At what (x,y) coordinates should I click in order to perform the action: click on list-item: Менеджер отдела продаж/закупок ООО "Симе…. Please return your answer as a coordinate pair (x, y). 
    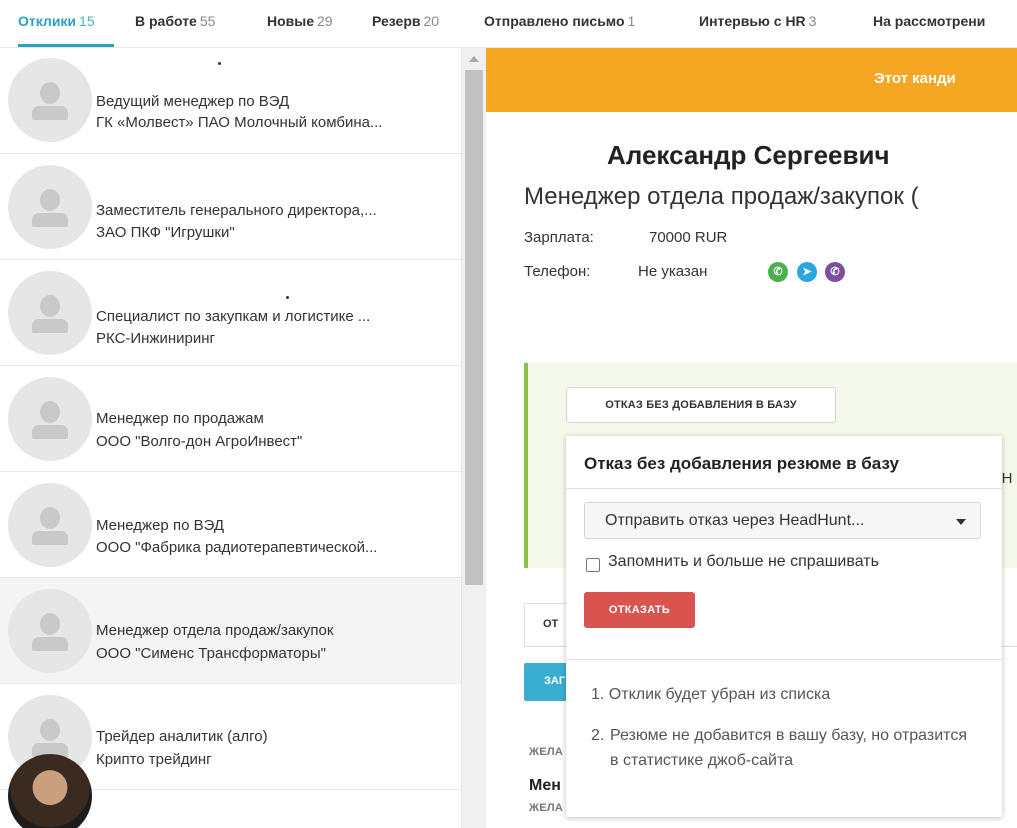
    Looking at the image, I should click on (230, 631).